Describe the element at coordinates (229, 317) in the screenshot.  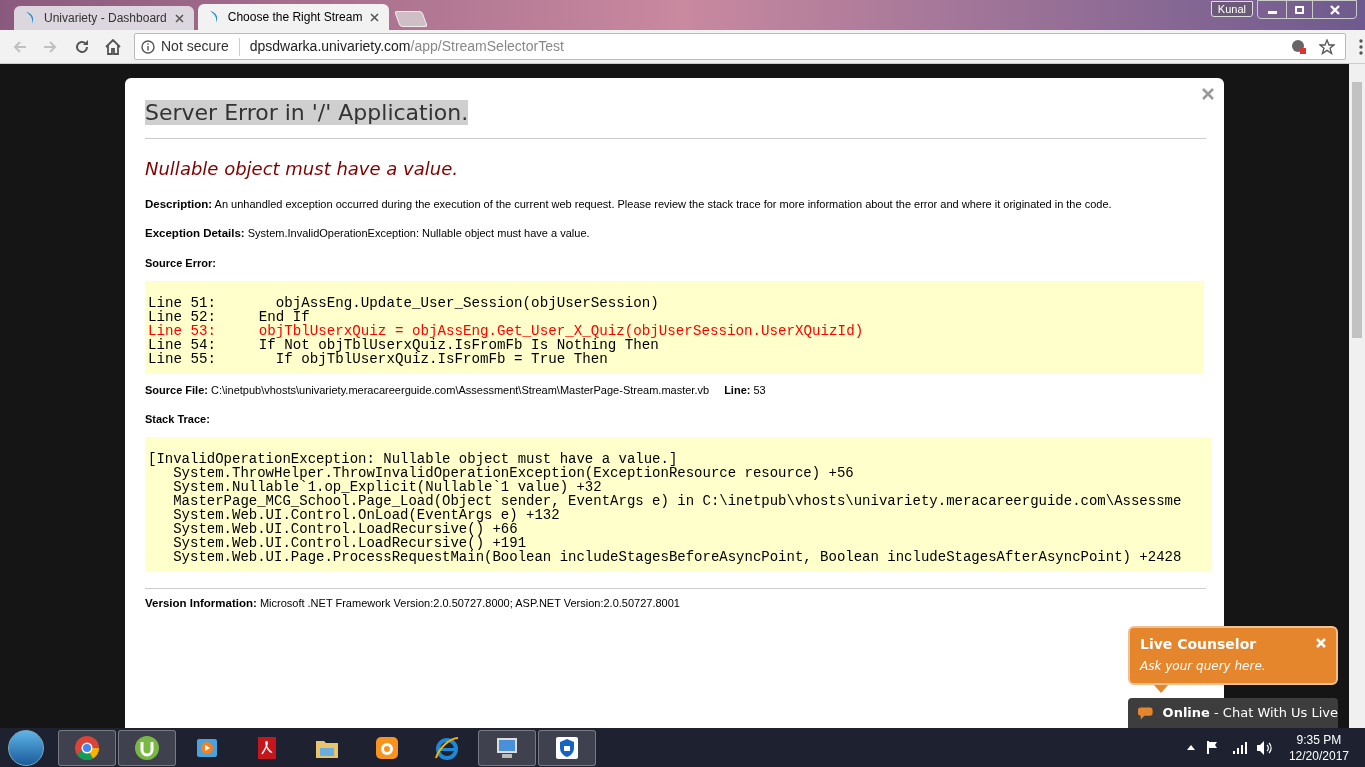
I see `code-line: Line 52: End If` at that location.